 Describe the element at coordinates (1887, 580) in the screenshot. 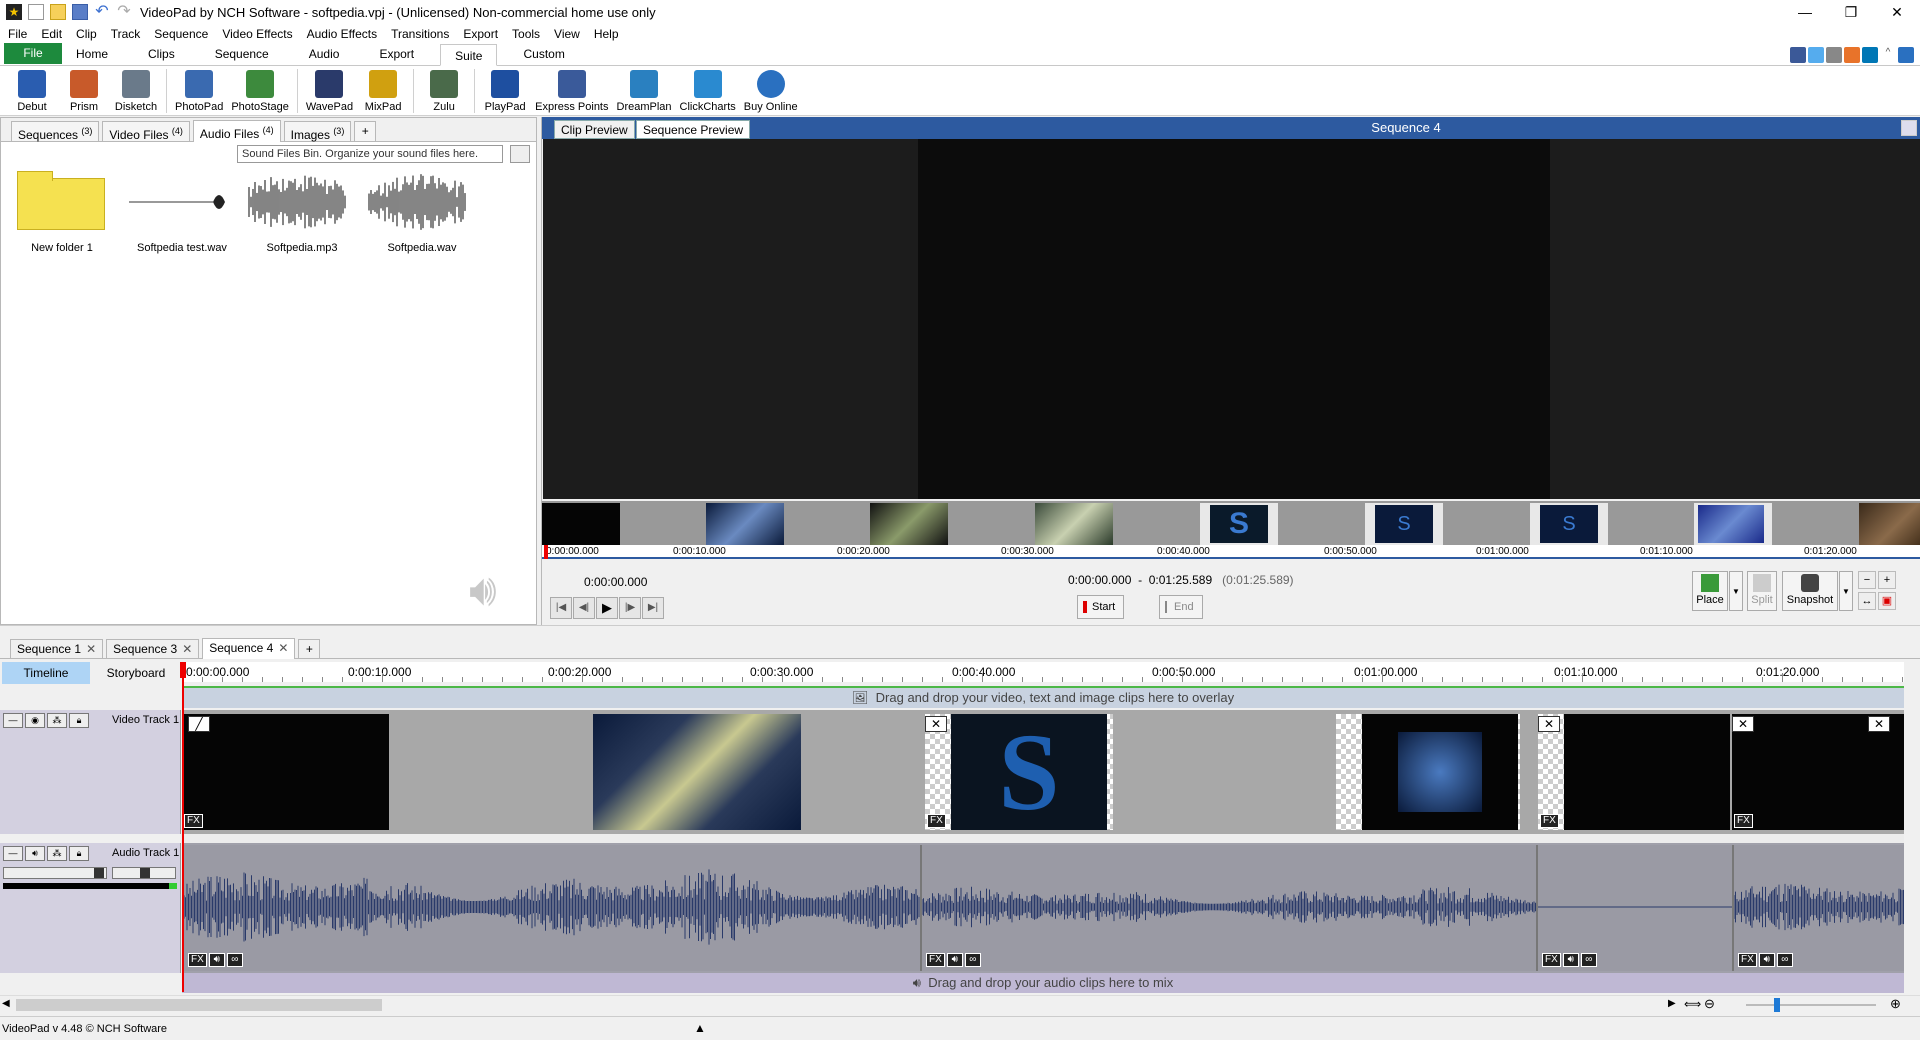

I see `zoom-in-icon: +` at that location.